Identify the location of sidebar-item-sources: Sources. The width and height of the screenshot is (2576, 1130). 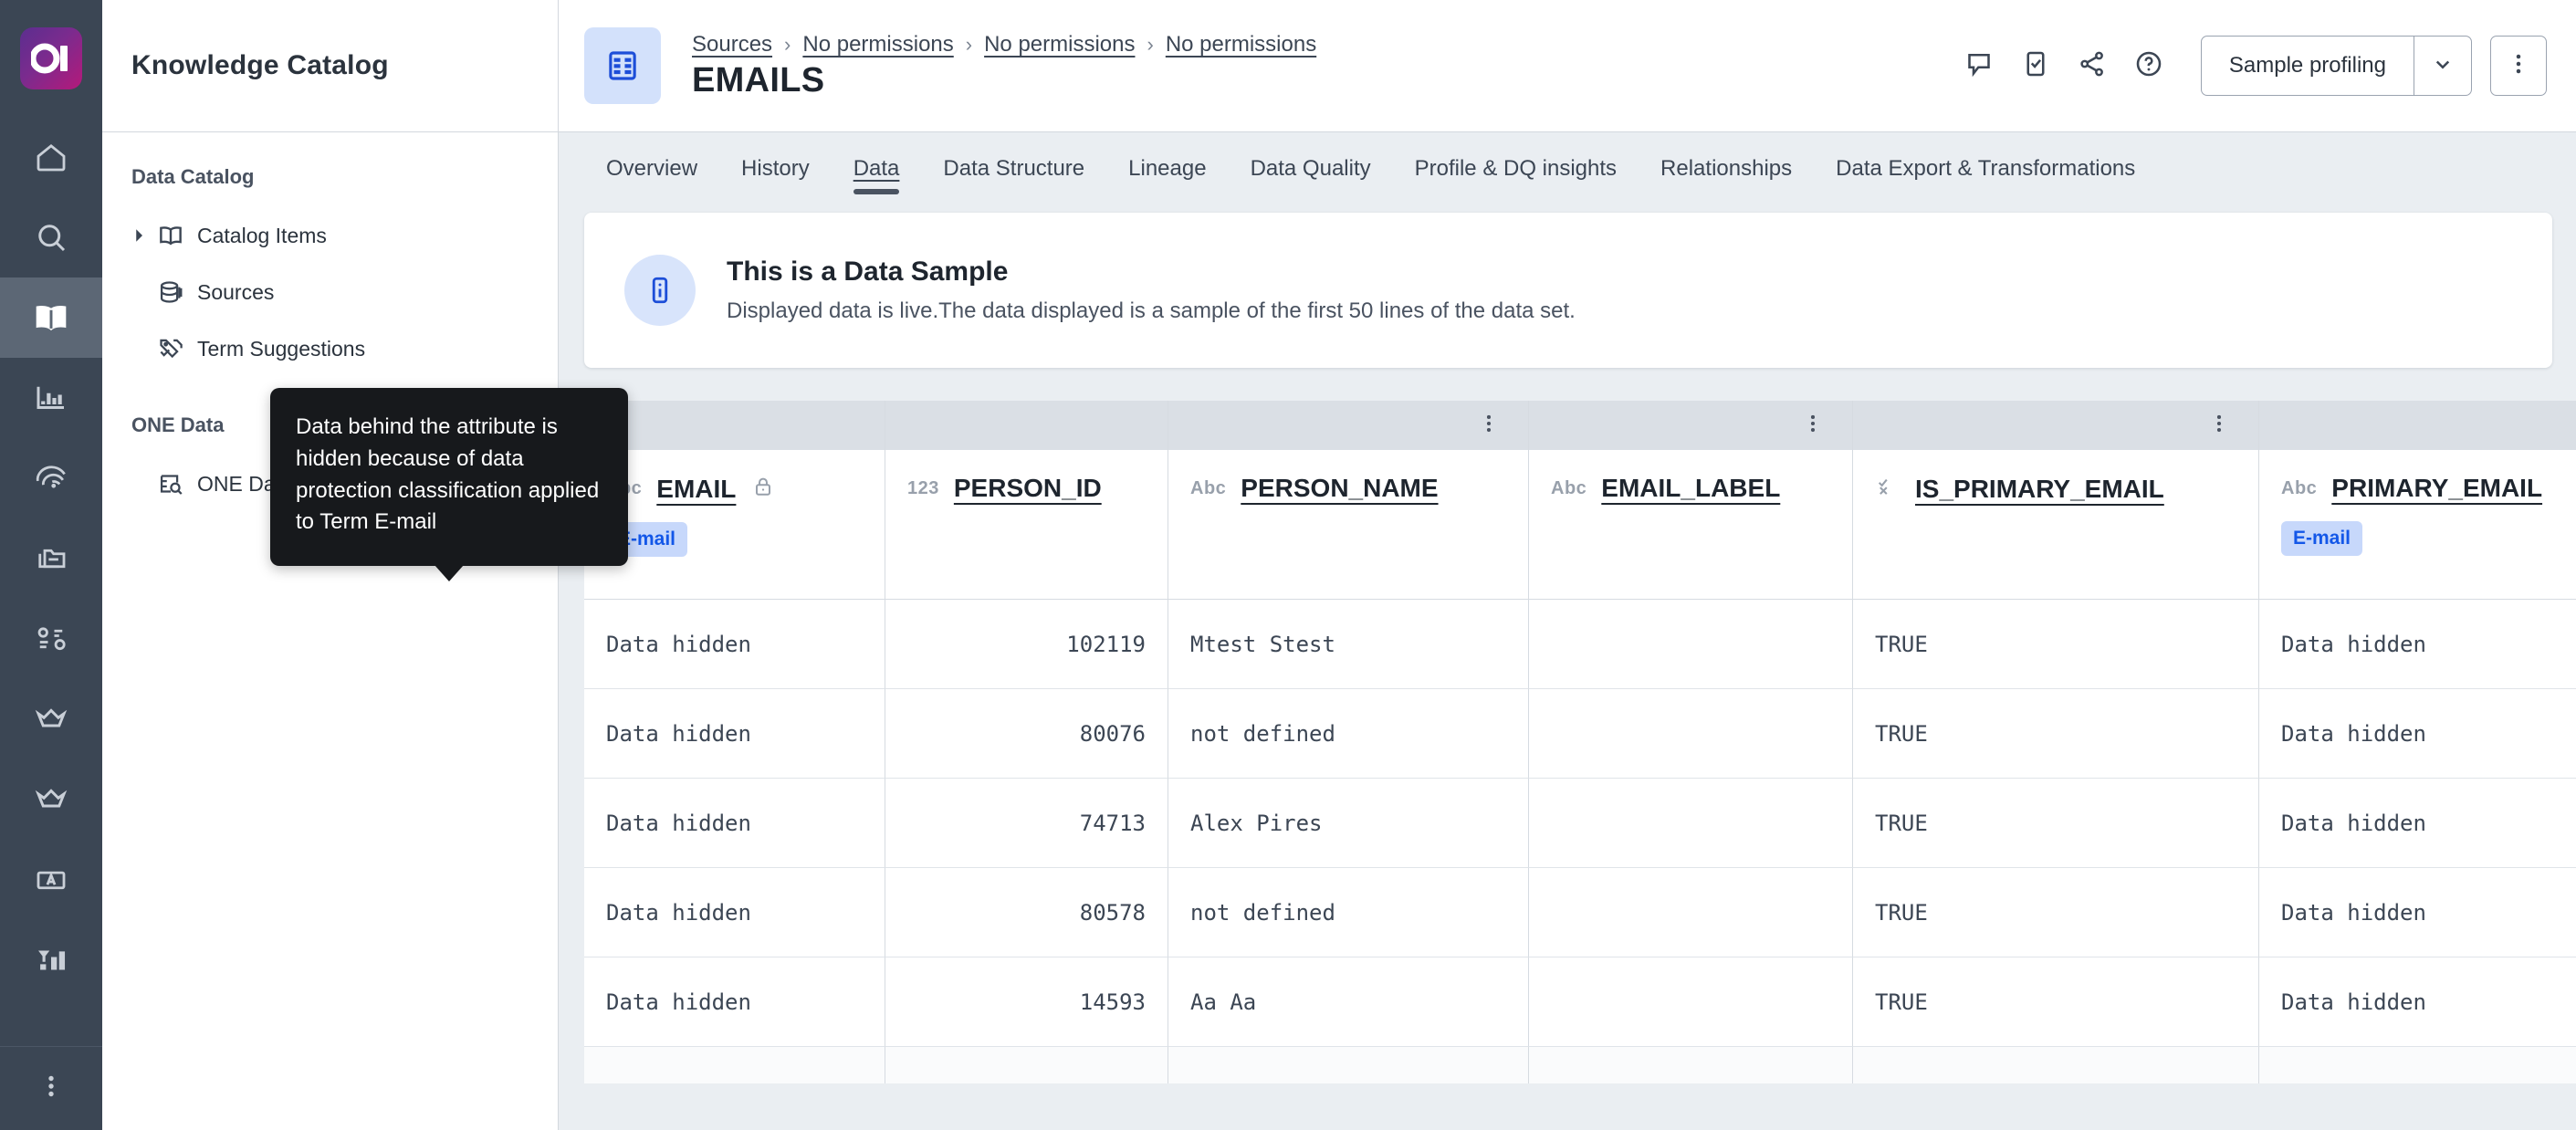
(330, 292).